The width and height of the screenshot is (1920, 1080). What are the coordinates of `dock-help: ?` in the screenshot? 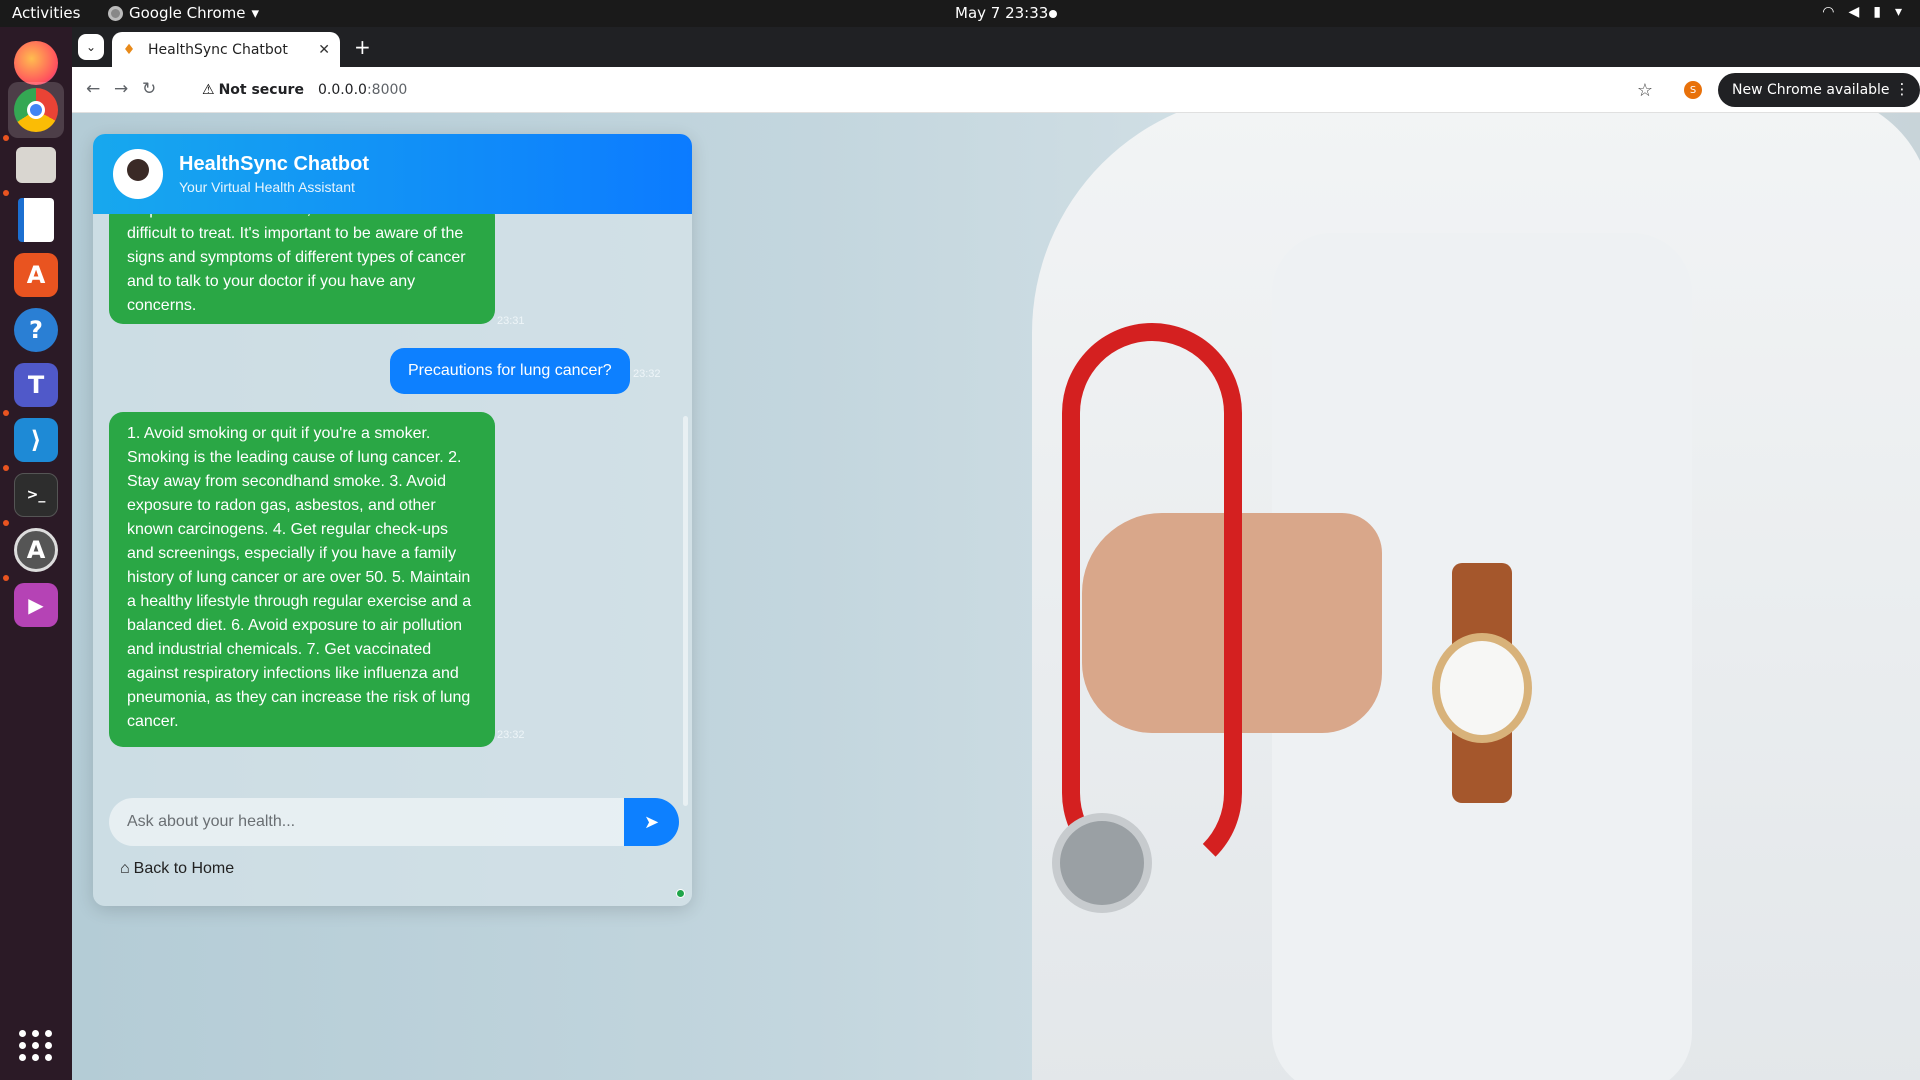 It's located at (36, 330).